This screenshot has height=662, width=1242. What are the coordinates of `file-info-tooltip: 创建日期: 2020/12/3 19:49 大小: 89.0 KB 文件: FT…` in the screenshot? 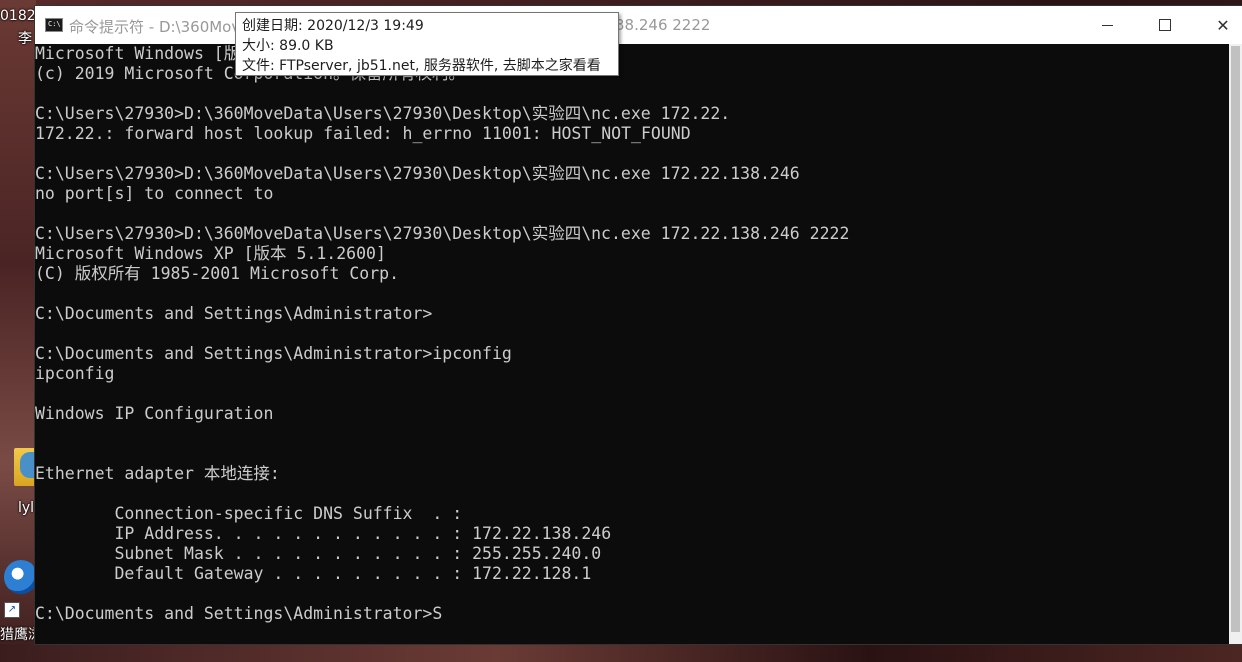 It's located at (427, 44).